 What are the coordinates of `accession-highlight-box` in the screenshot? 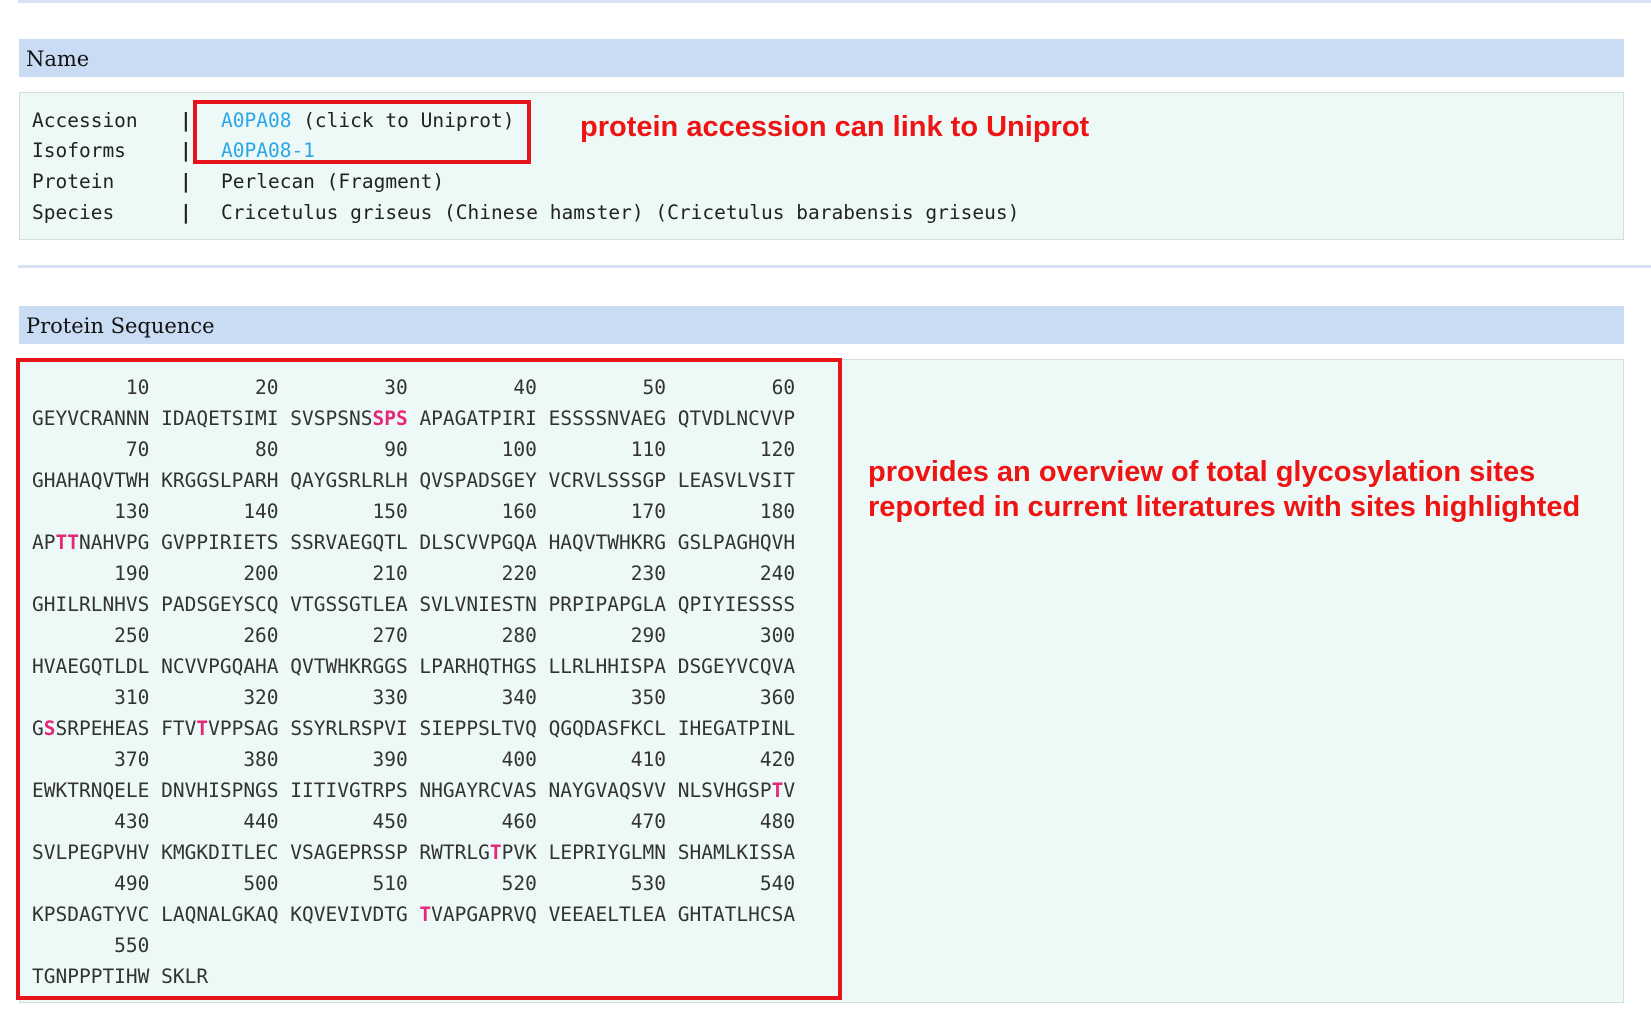 It's located at (362, 132).